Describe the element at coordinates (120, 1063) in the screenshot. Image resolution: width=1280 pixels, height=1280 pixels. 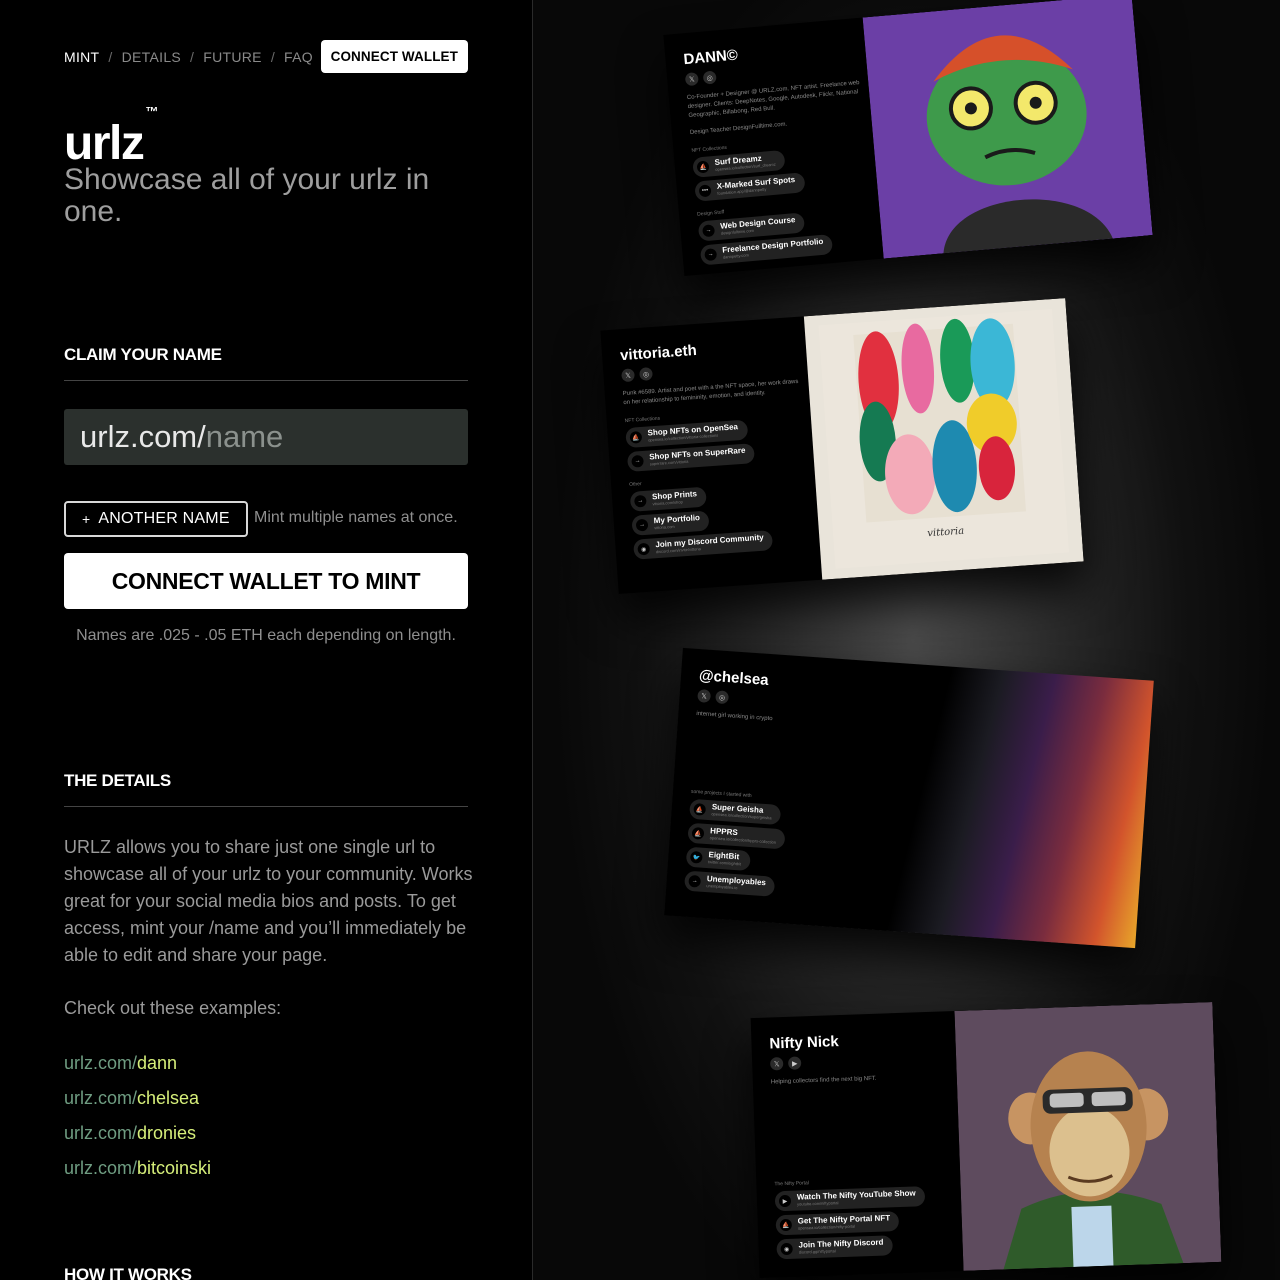
I see `example-link-dann: urlz.com/dann` at that location.